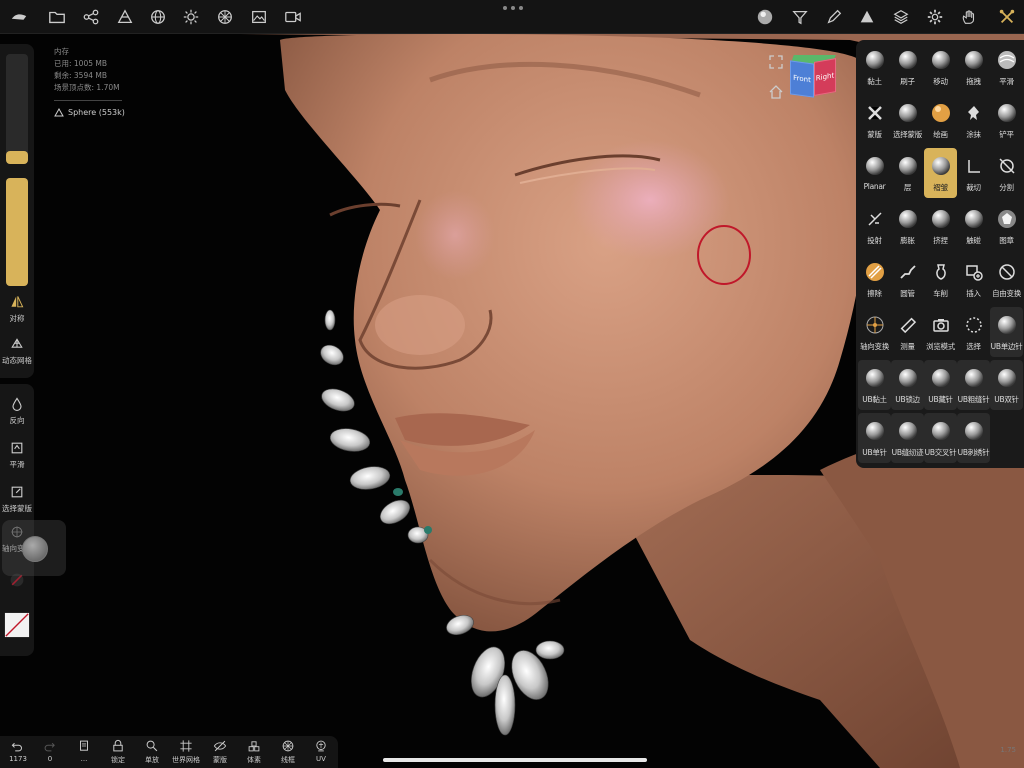 Image resolution: width=1024 pixels, height=768 pixels. I want to click on brush-pinch-brush: 挤捏, so click(940, 226).